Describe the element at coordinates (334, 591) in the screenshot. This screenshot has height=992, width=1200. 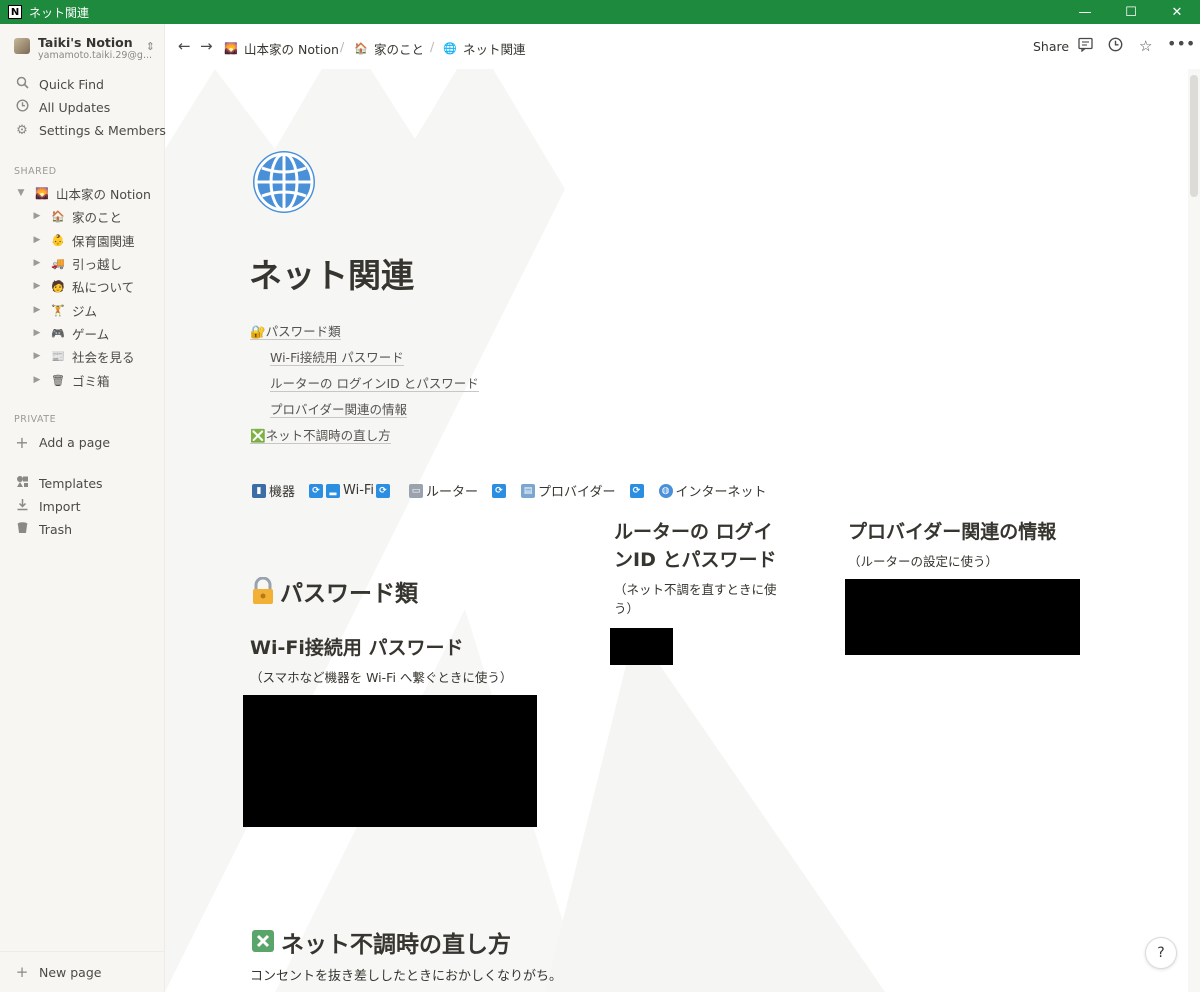
I see `heading-passwords: パスワード類` at that location.